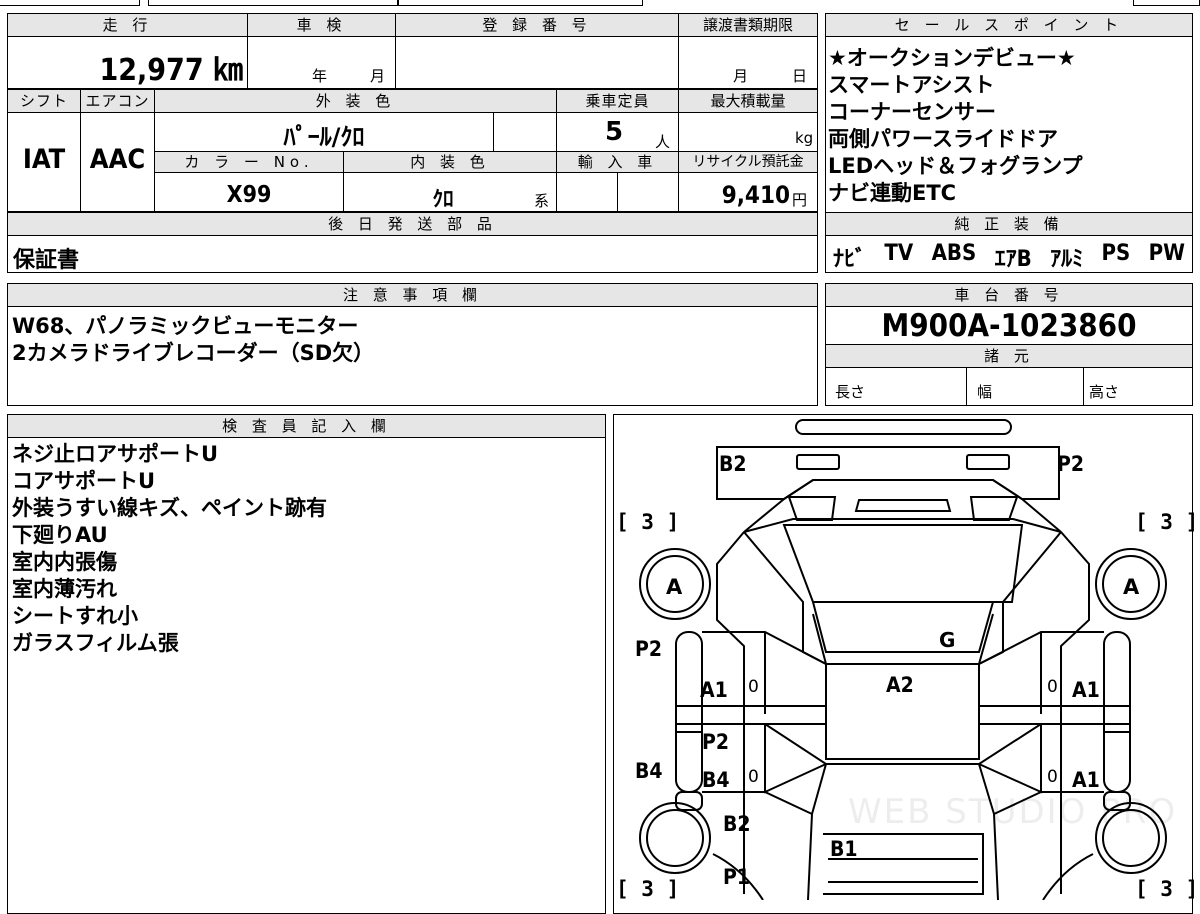 The height and width of the screenshot is (914, 1200). Describe the element at coordinates (648, 522) in the screenshot. I see `bracket-label-tl: [ 3 ]` at that location.